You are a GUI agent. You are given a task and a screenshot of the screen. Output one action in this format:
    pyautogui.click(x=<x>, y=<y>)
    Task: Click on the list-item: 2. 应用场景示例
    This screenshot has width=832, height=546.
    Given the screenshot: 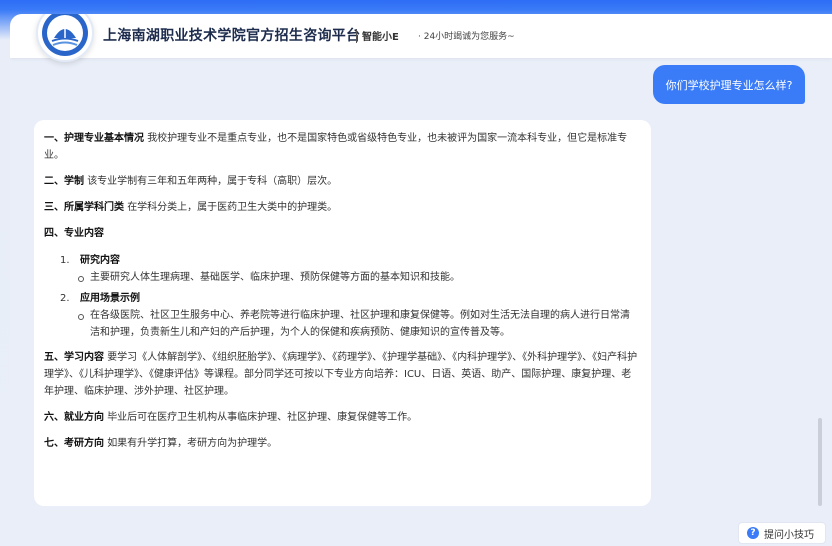 What is the action you would take?
    pyautogui.click(x=349, y=298)
    